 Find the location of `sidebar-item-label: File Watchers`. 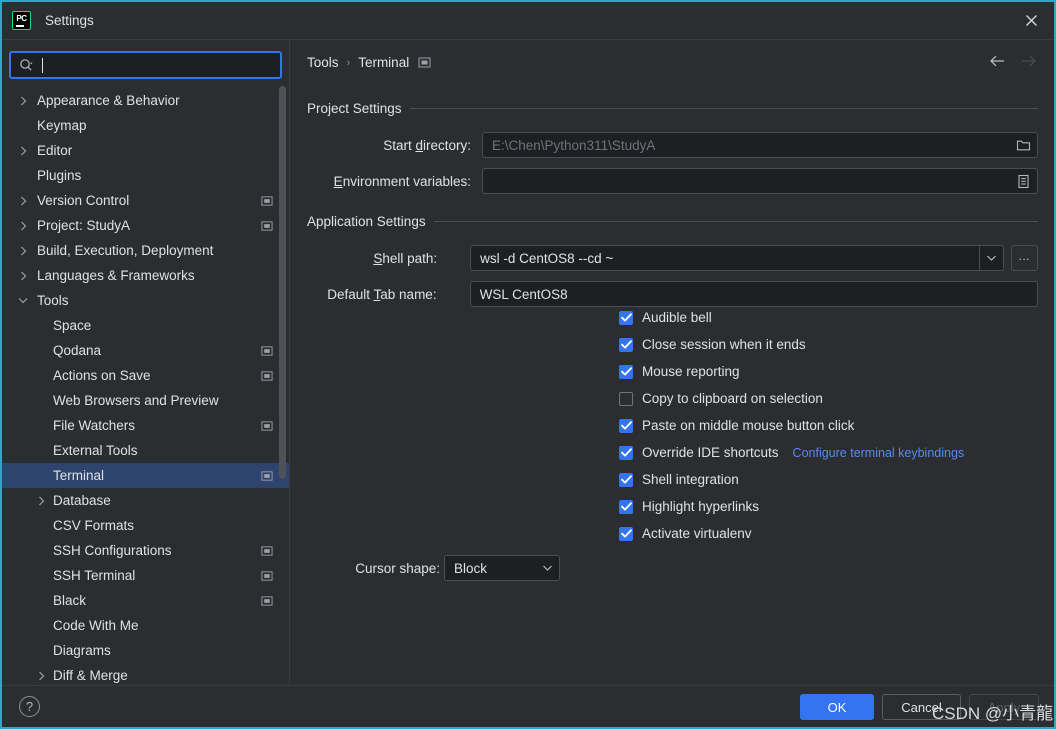

sidebar-item-label: File Watchers is located at coordinates (94, 425).